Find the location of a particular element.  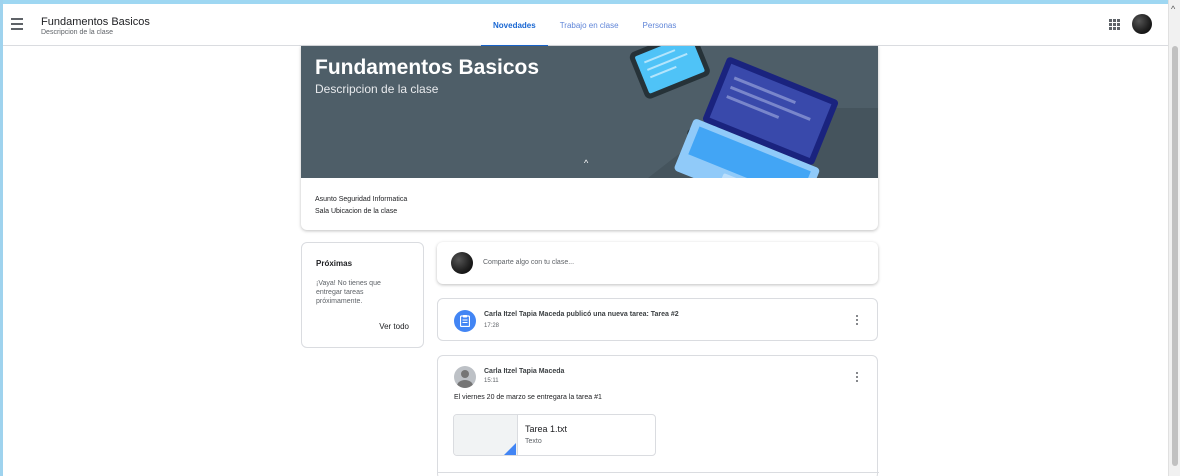

chevron-up-icon: ^ is located at coordinates (586, 163).